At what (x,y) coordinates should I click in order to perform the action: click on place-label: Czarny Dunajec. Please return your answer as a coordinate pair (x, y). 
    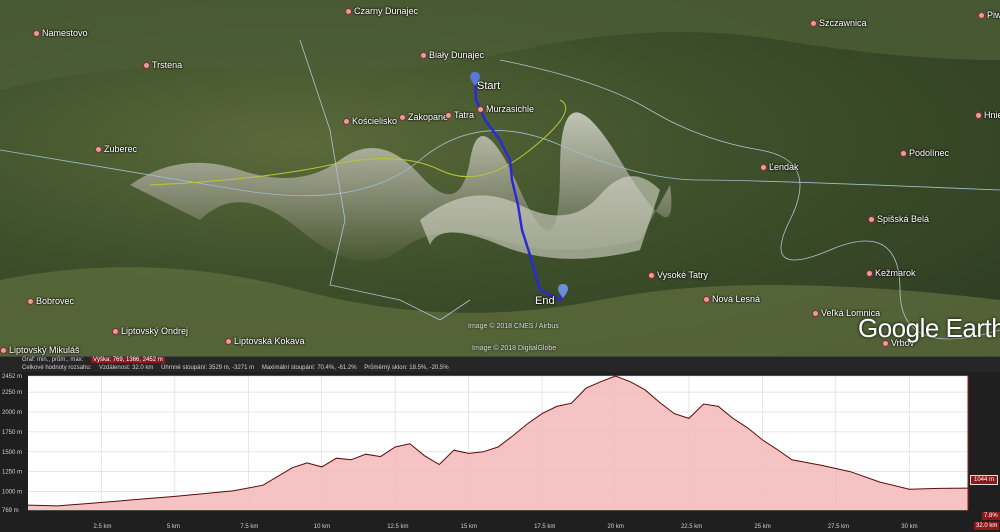
    Looking at the image, I should click on (381, 11).